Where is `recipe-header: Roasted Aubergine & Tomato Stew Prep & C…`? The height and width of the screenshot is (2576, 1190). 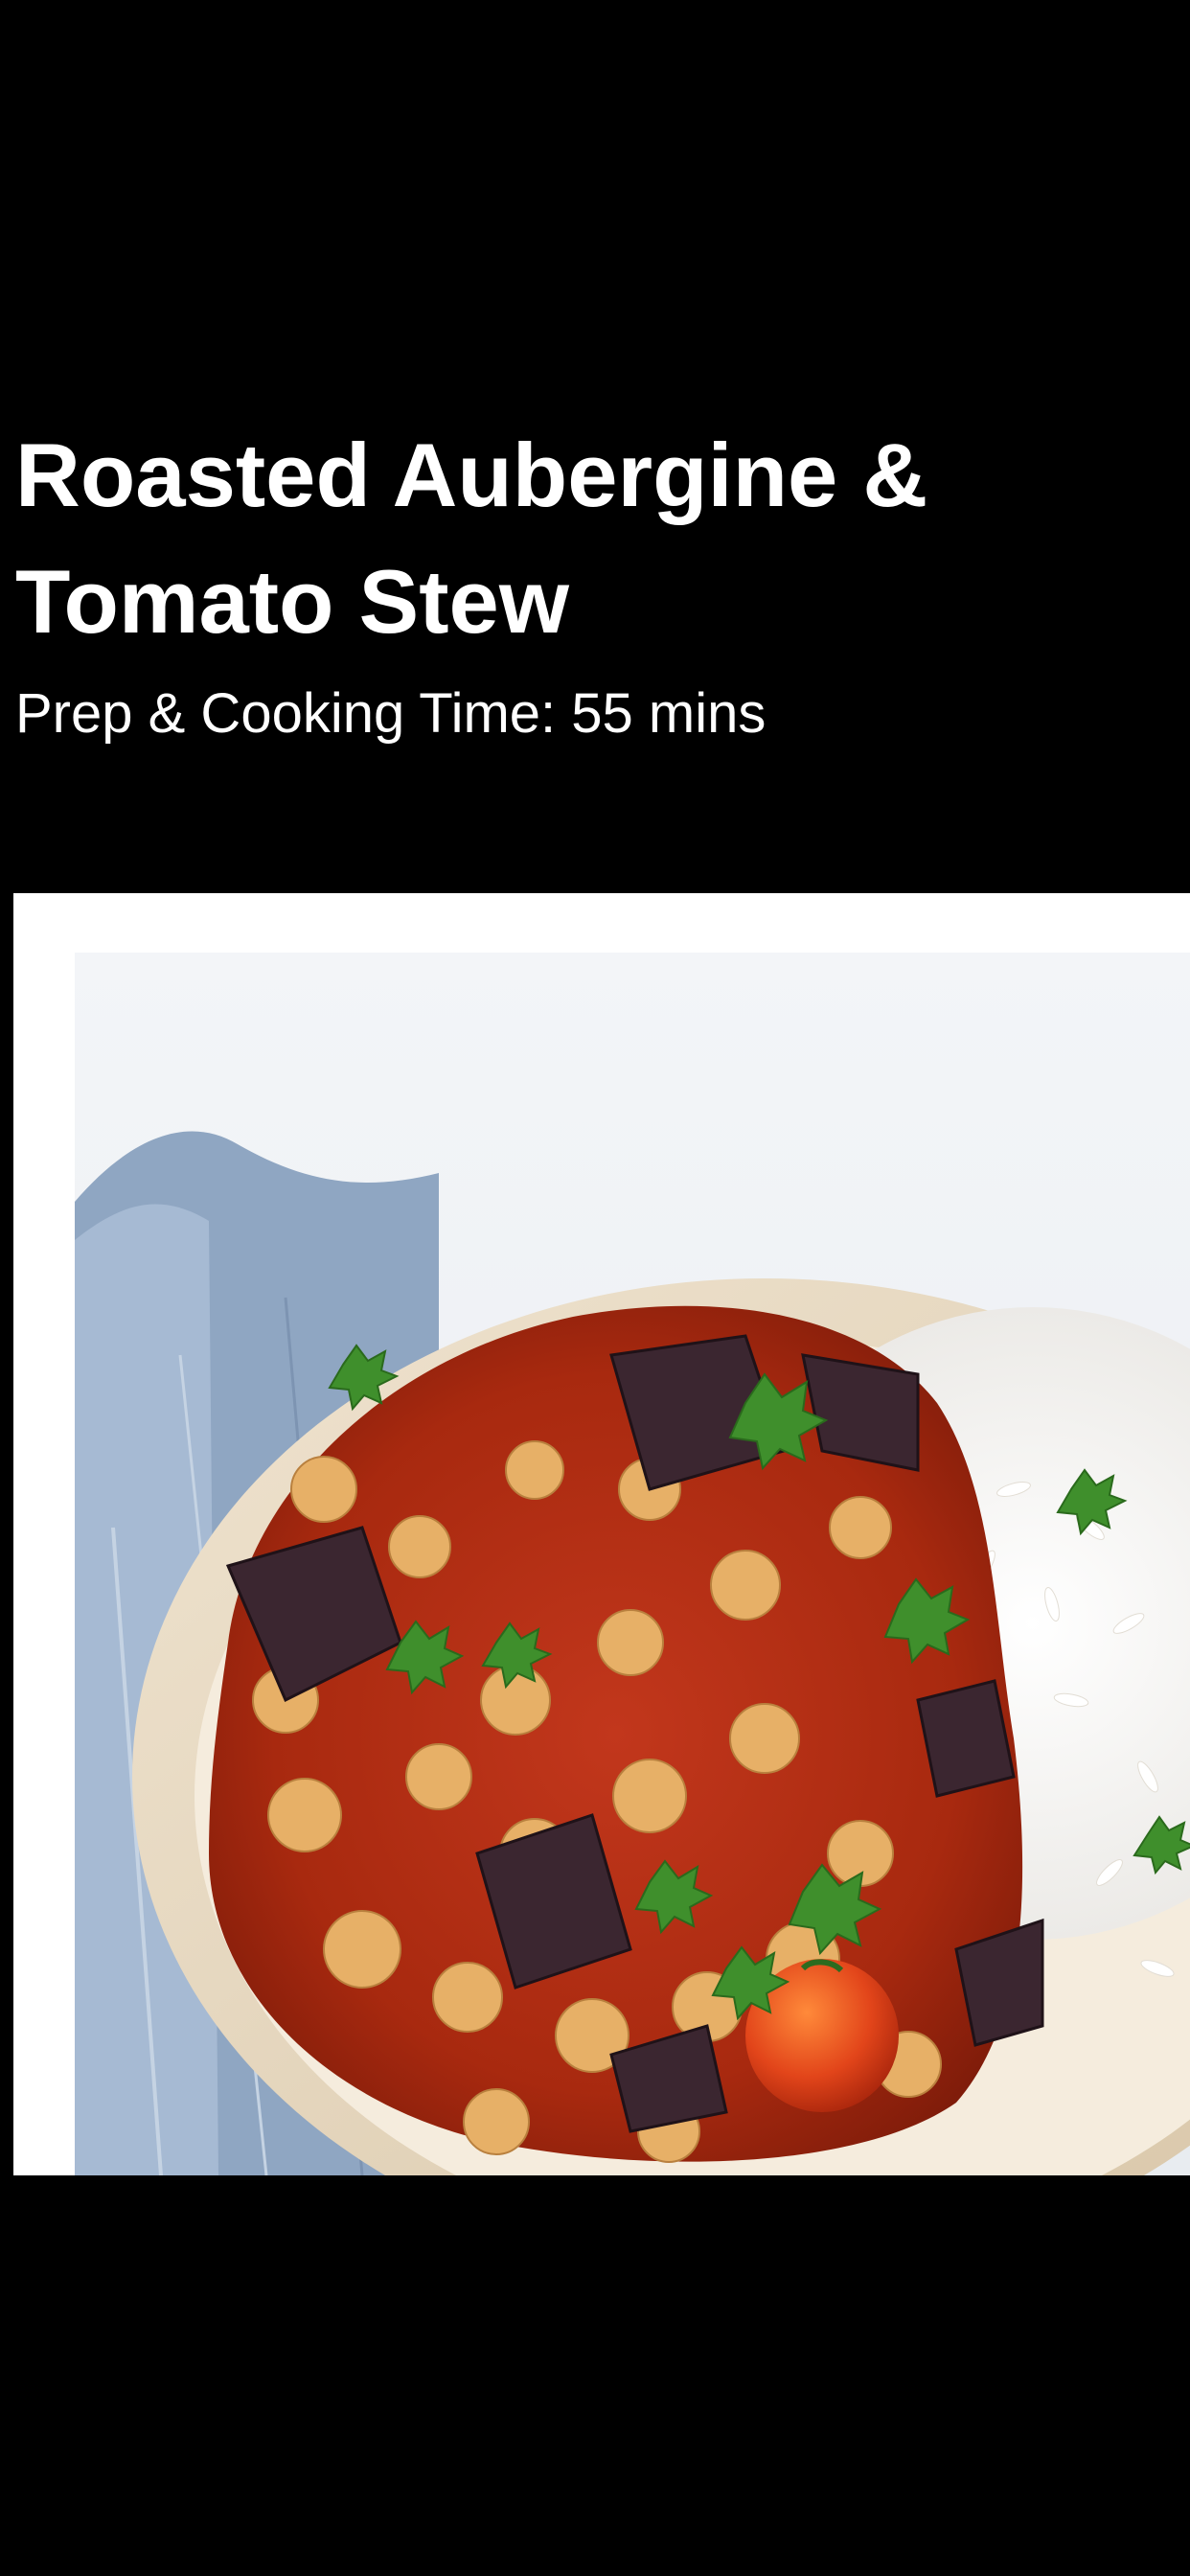
recipe-header: Roasted Aubergine & Tomato Stew Prep & C… is located at coordinates (590, 580).